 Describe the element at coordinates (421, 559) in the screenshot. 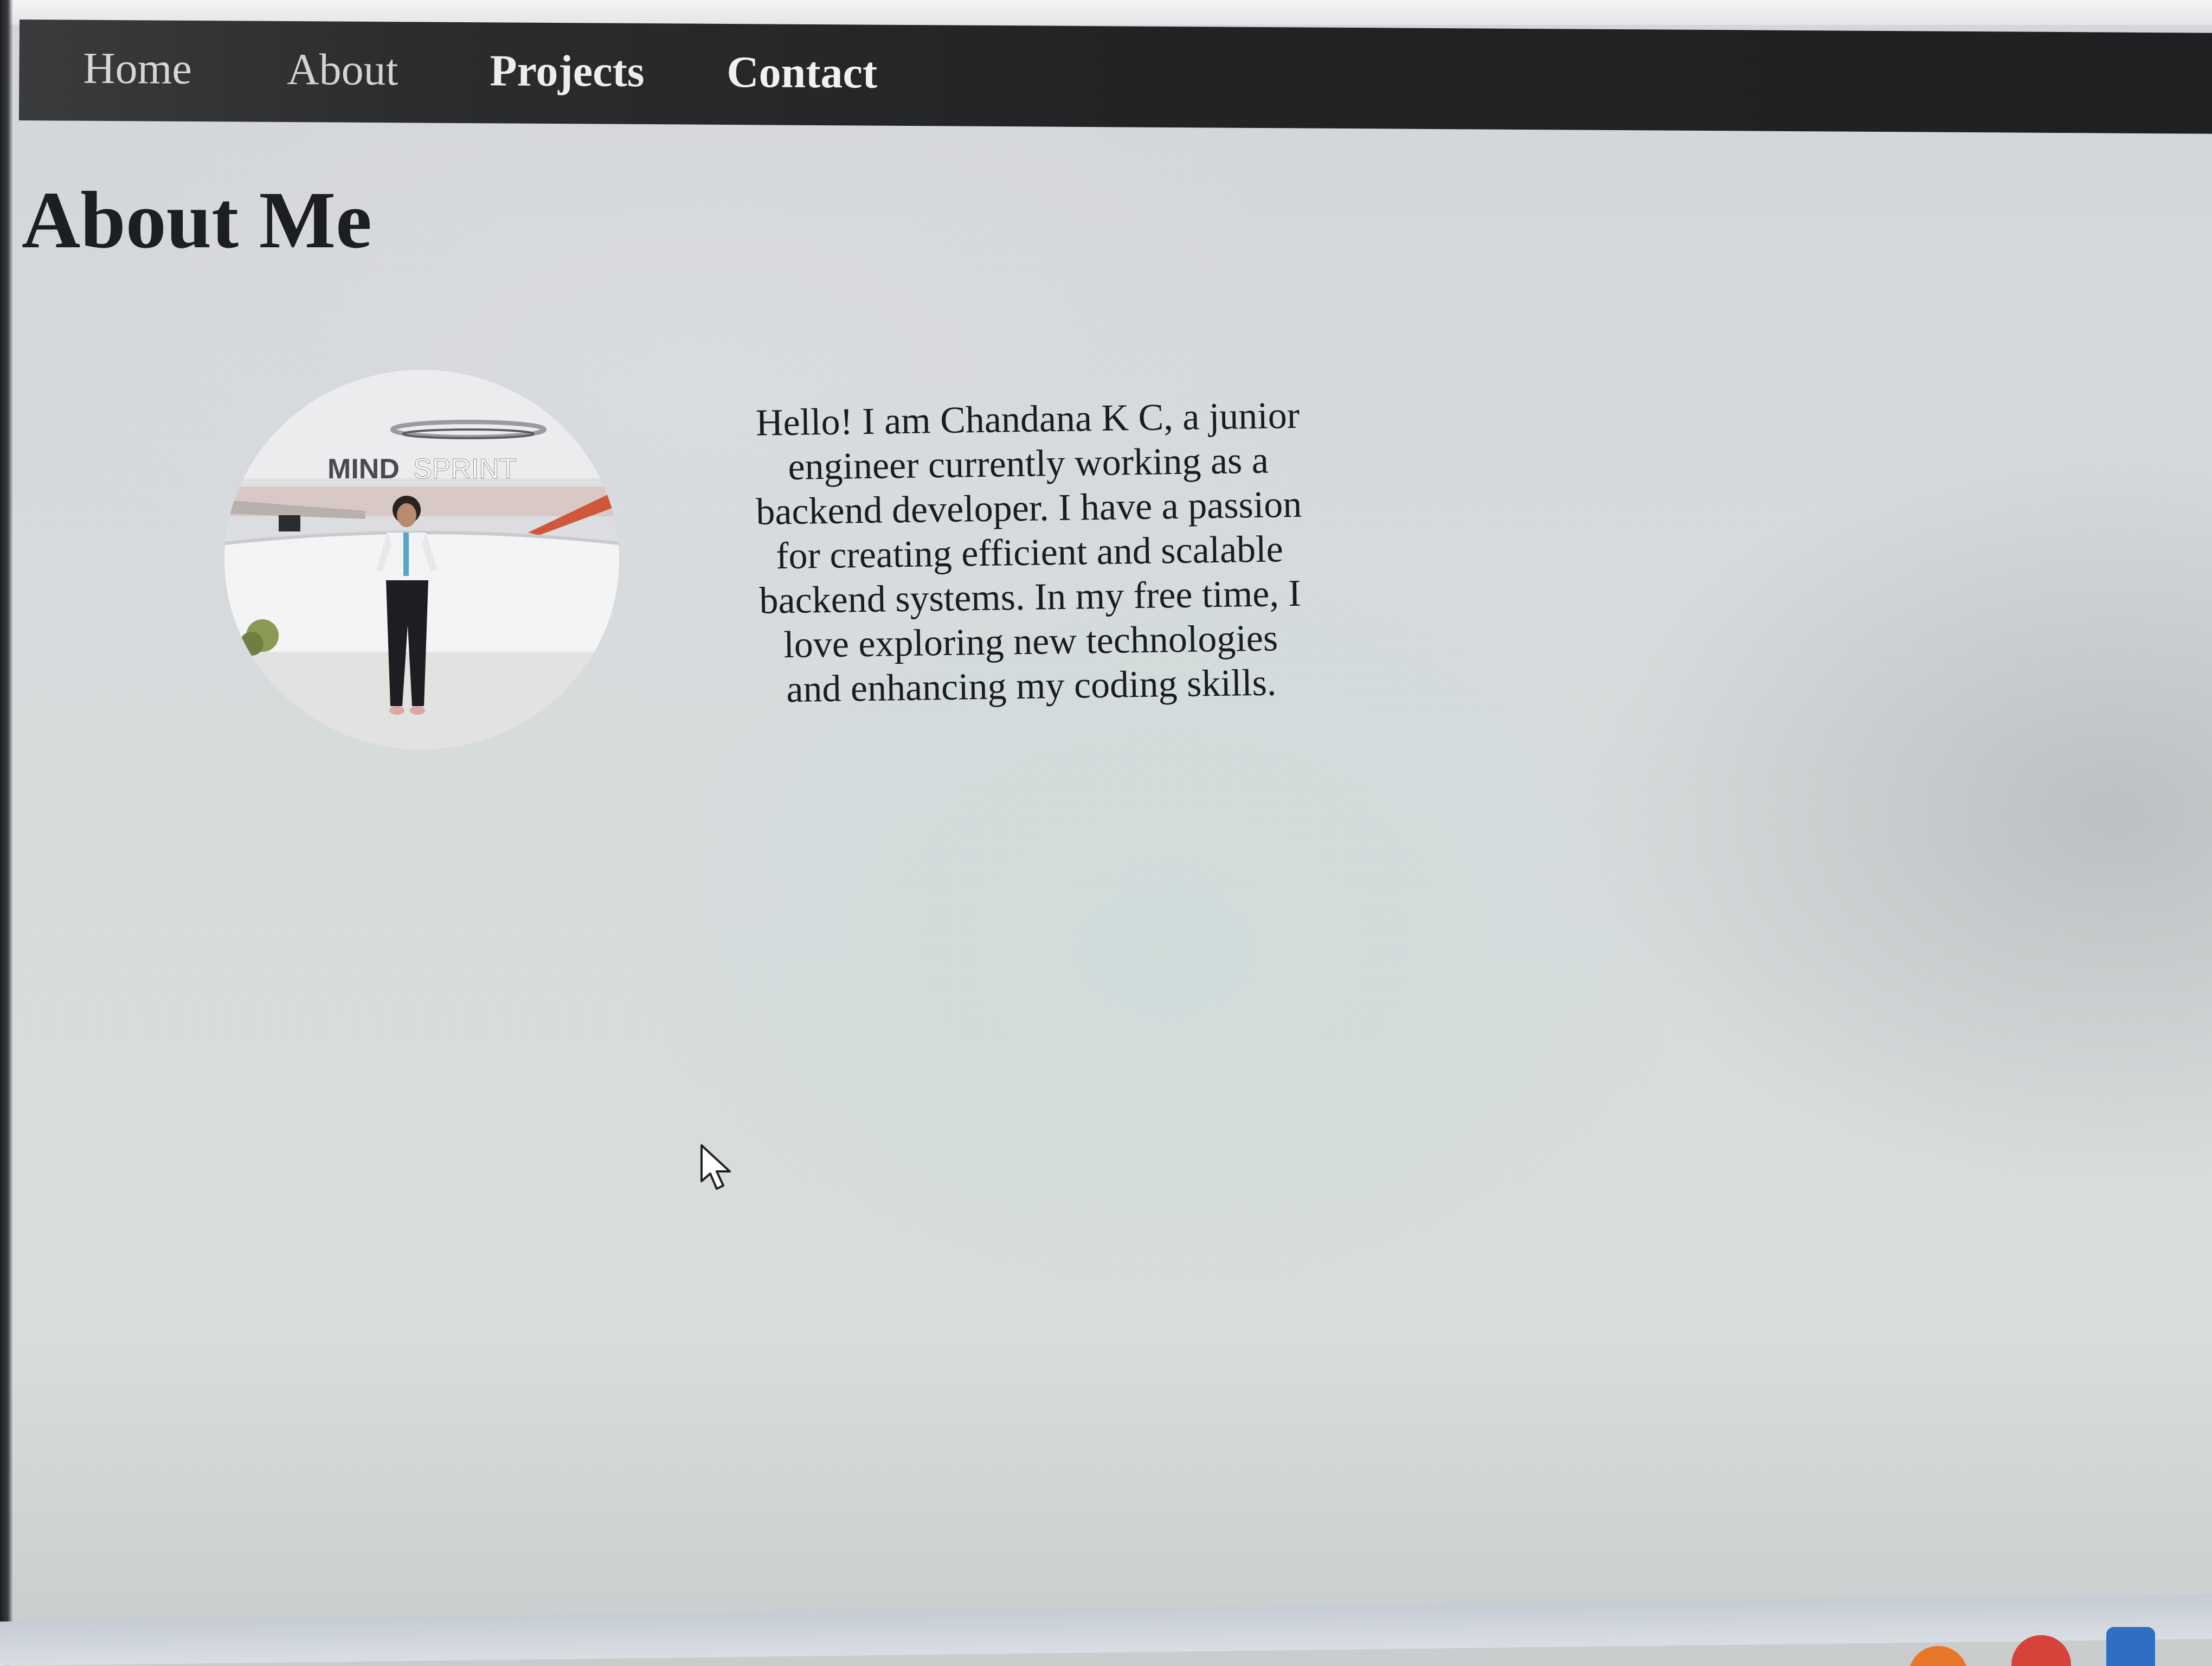

I see `profile-photo: MIND SPRINT` at that location.